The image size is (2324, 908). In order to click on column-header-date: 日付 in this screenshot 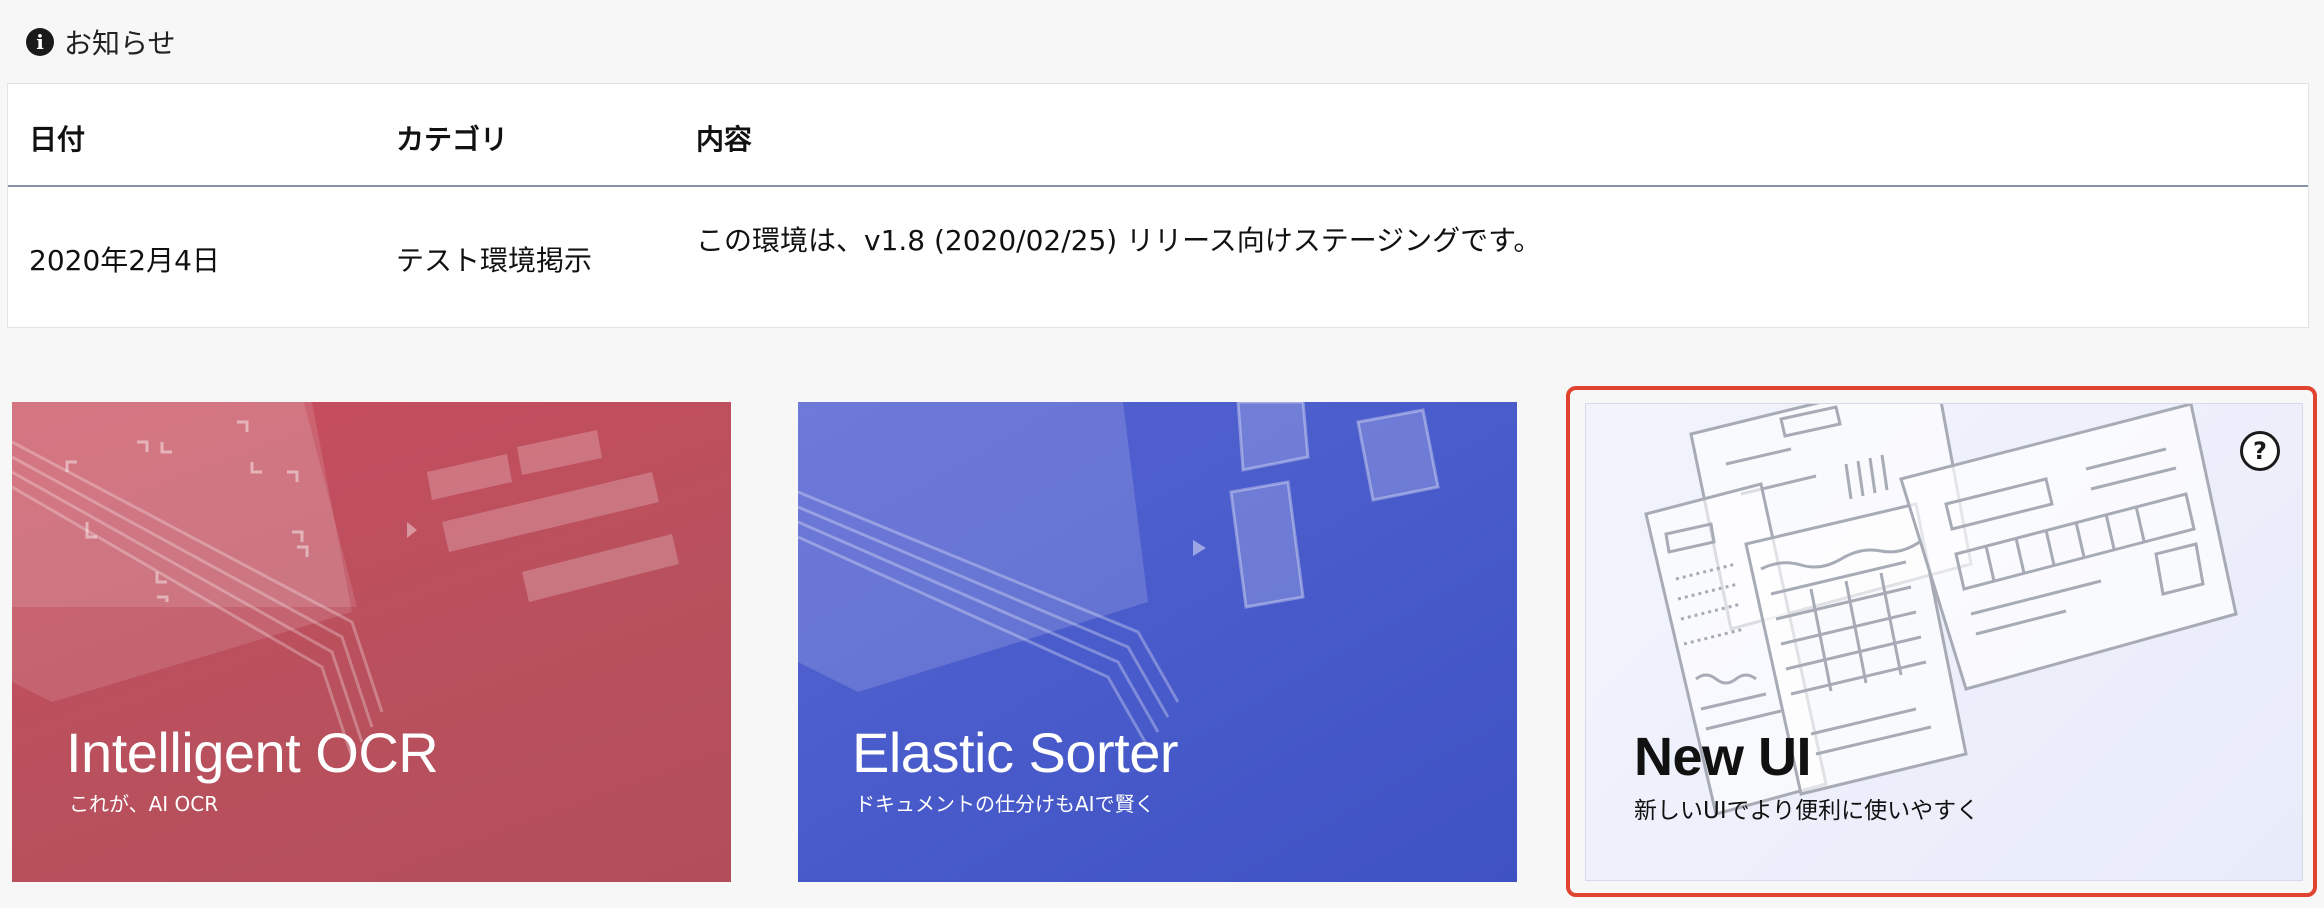, I will do `click(57, 139)`.